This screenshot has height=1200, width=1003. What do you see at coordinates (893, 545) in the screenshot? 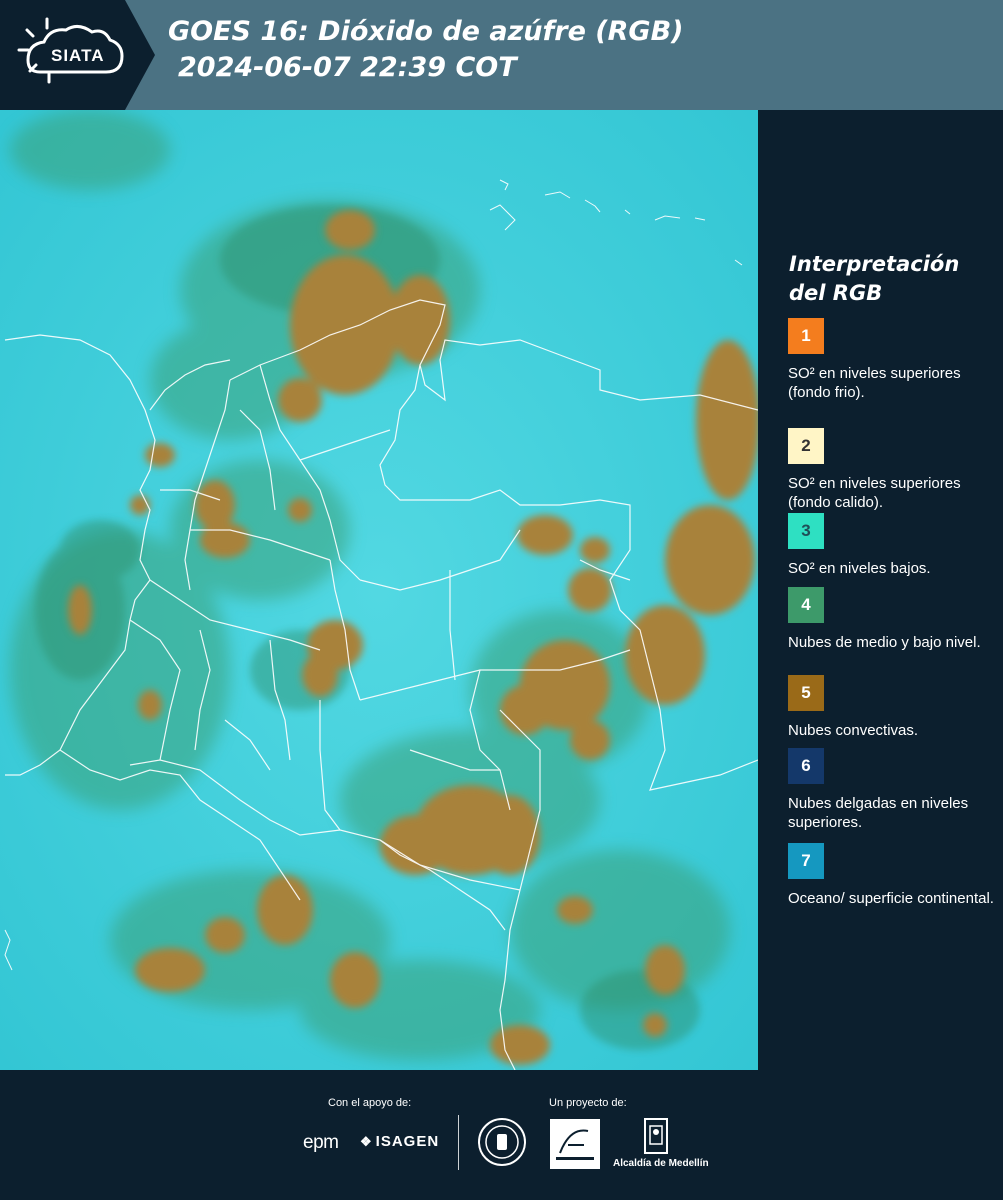
I see `legend-item: 3 SO² en niveles bajos.` at bounding box center [893, 545].